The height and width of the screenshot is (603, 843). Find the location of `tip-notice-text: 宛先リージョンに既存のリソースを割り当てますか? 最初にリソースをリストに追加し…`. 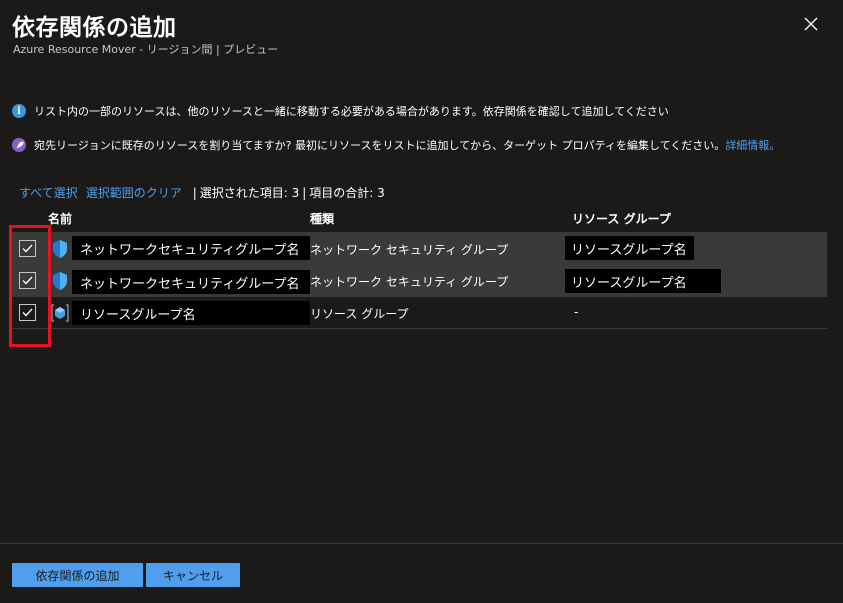

tip-notice-text: 宛先リージョンに既存のリソースを割り当てますか? 最初にリソースをリストに追加し… is located at coordinates (380, 145).